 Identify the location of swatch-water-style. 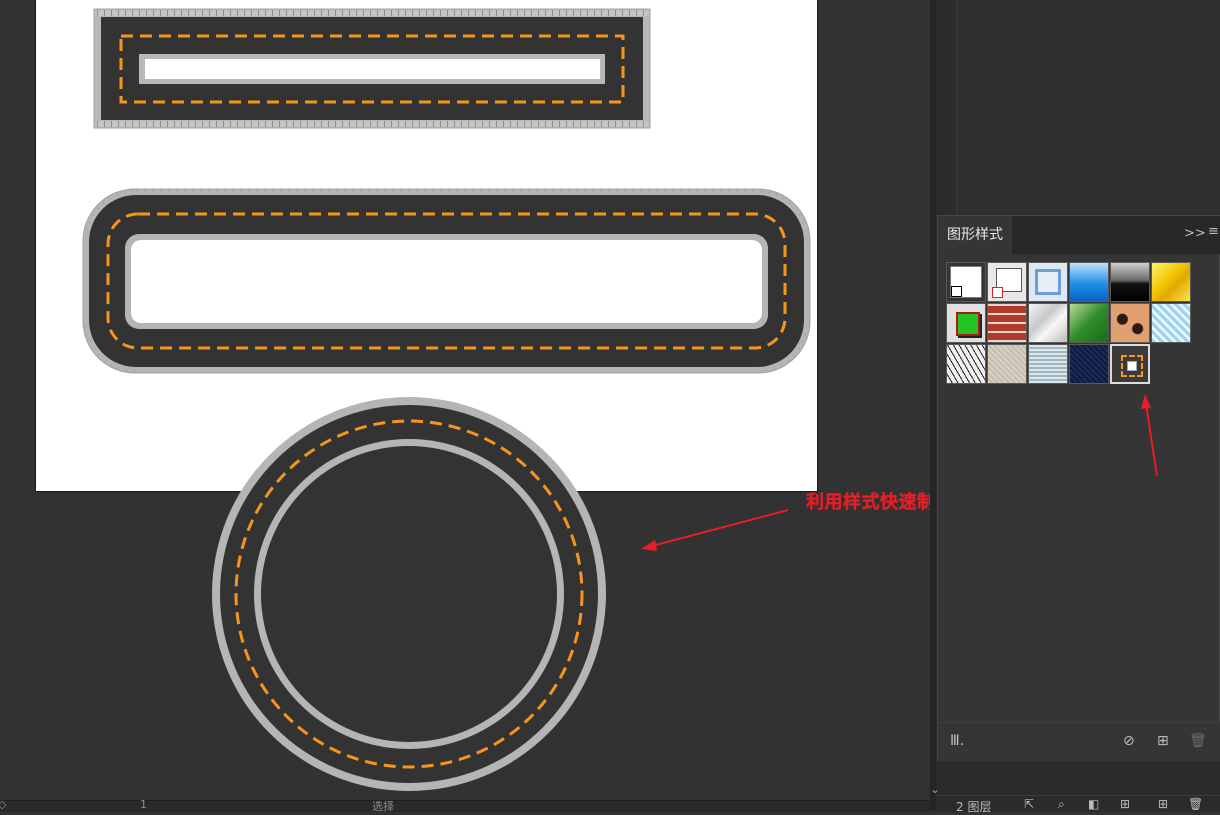
(1048, 364).